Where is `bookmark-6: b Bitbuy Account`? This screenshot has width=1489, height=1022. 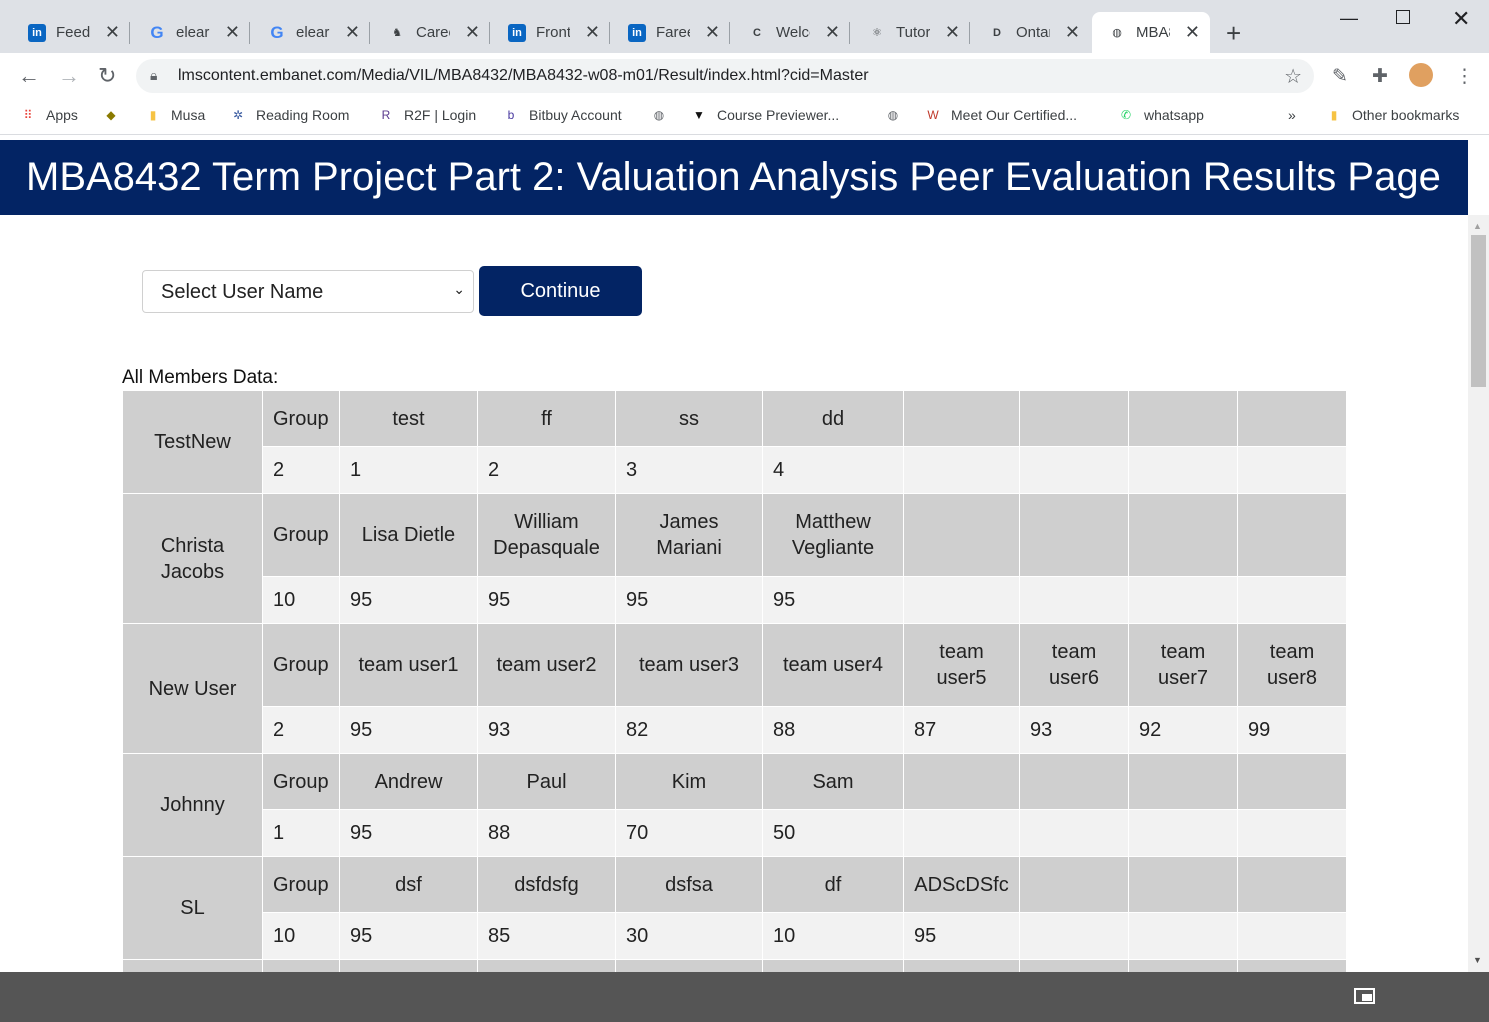 bookmark-6: b Bitbuy Account is located at coordinates (562, 115).